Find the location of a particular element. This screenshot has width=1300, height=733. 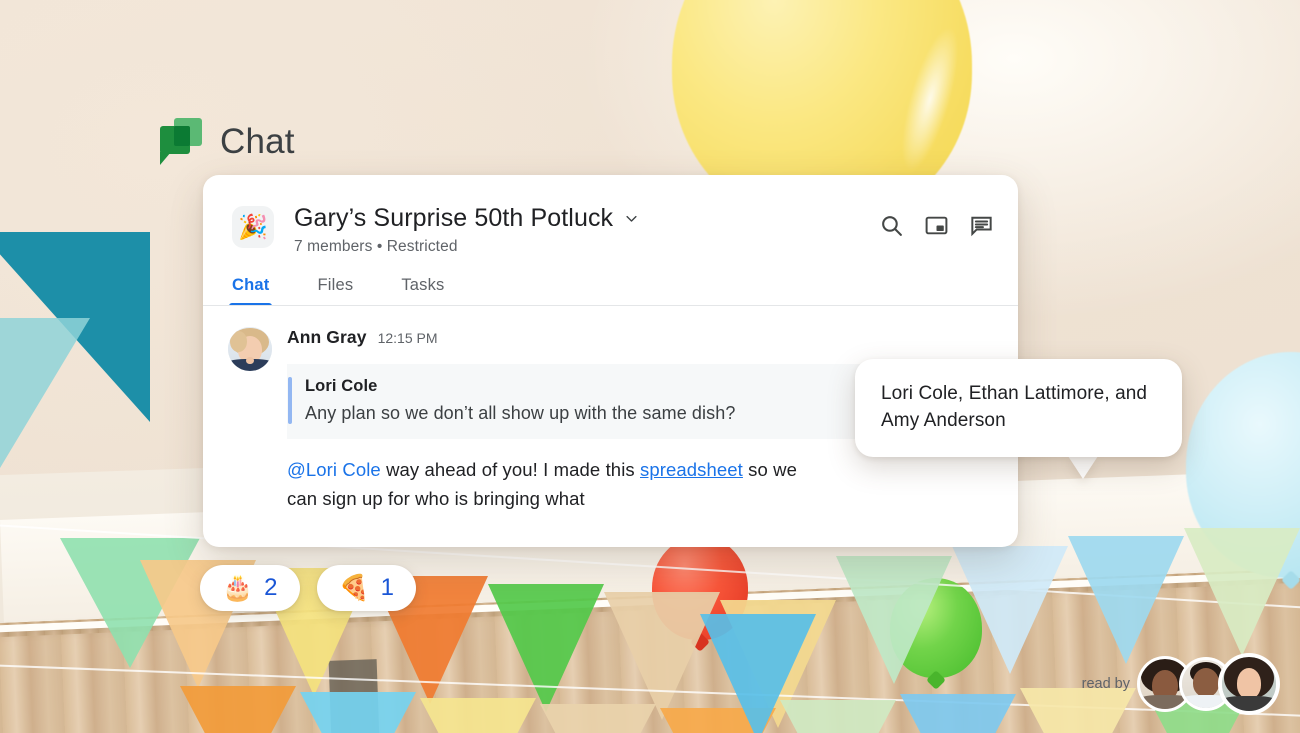

read-receipts: read by is located at coordinates (1179, 684).